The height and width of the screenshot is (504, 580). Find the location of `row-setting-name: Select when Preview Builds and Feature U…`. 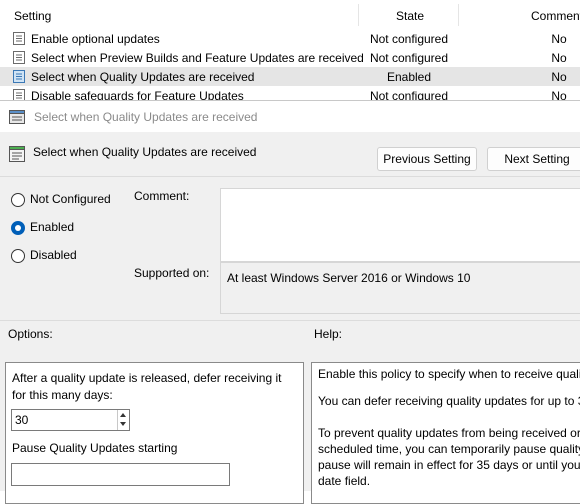

row-setting-name: Select when Preview Builds and Feature U… is located at coordinates (197, 58).